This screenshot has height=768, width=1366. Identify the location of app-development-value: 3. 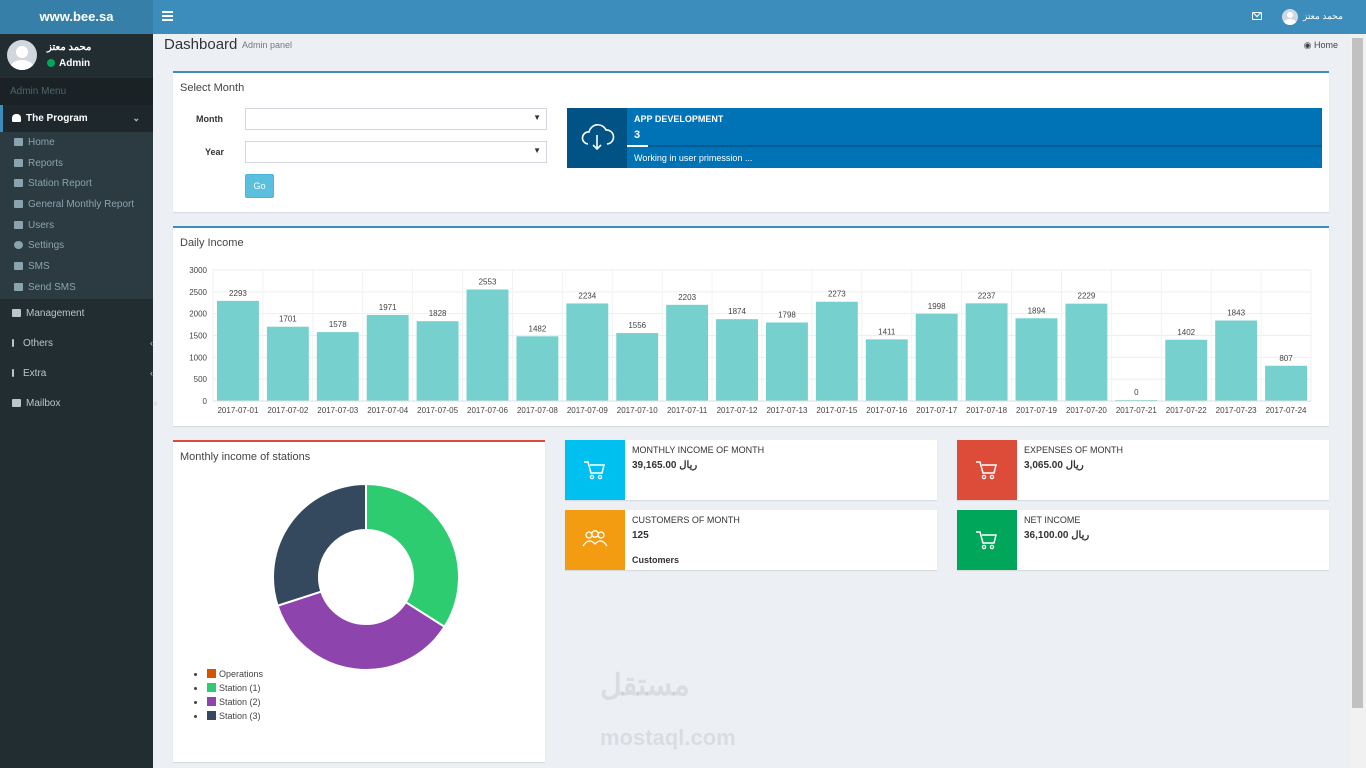
(637, 135).